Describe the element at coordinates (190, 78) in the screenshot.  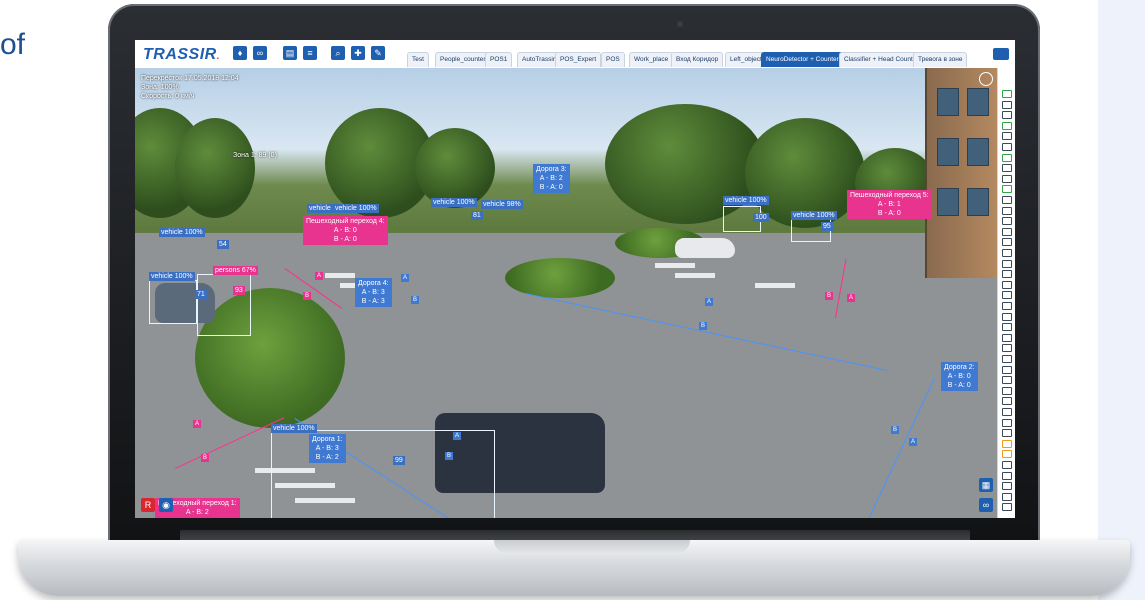
I see `osd-line: Перекрёсток 17.05.2018 12:04` at that location.